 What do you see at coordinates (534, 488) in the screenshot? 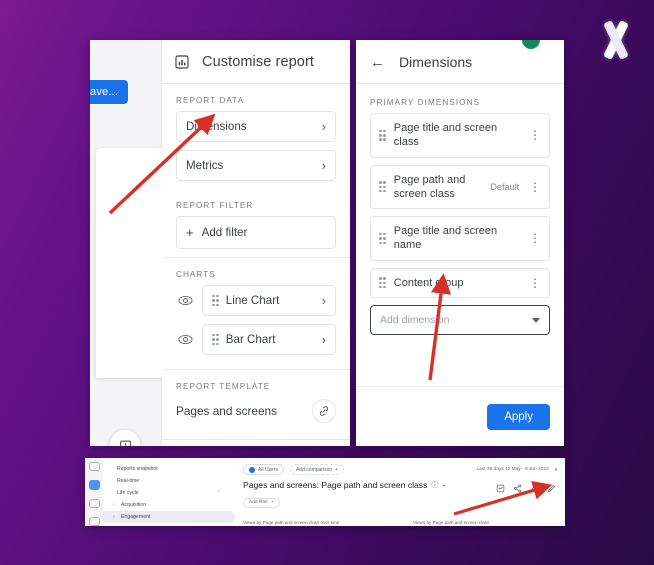
I see `compare-icon` at bounding box center [534, 488].